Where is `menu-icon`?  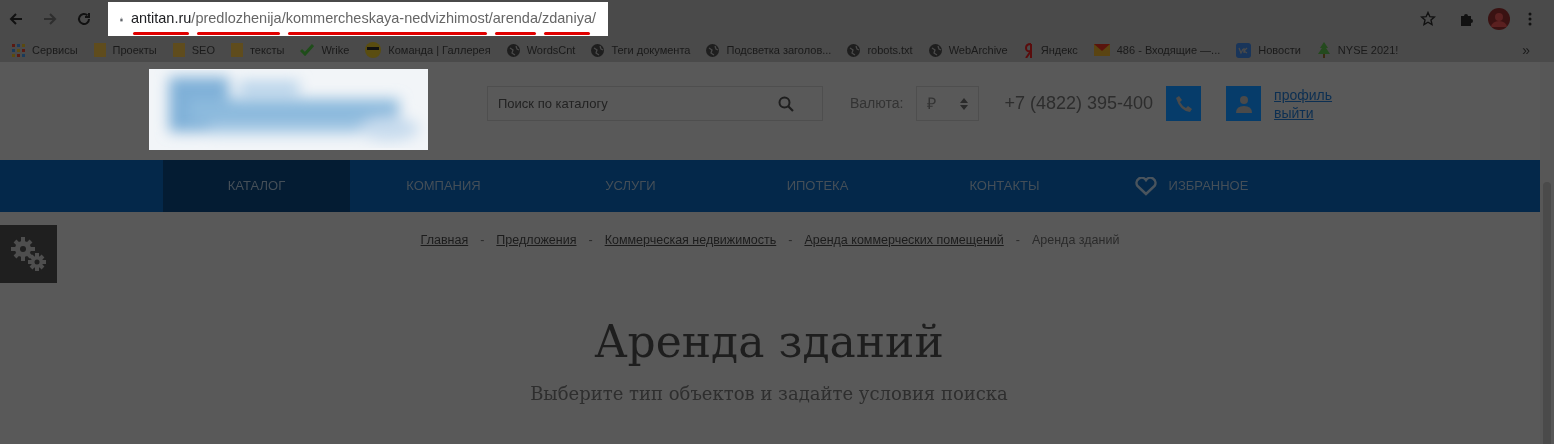
menu-icon is located at coordinates (1530, 19).